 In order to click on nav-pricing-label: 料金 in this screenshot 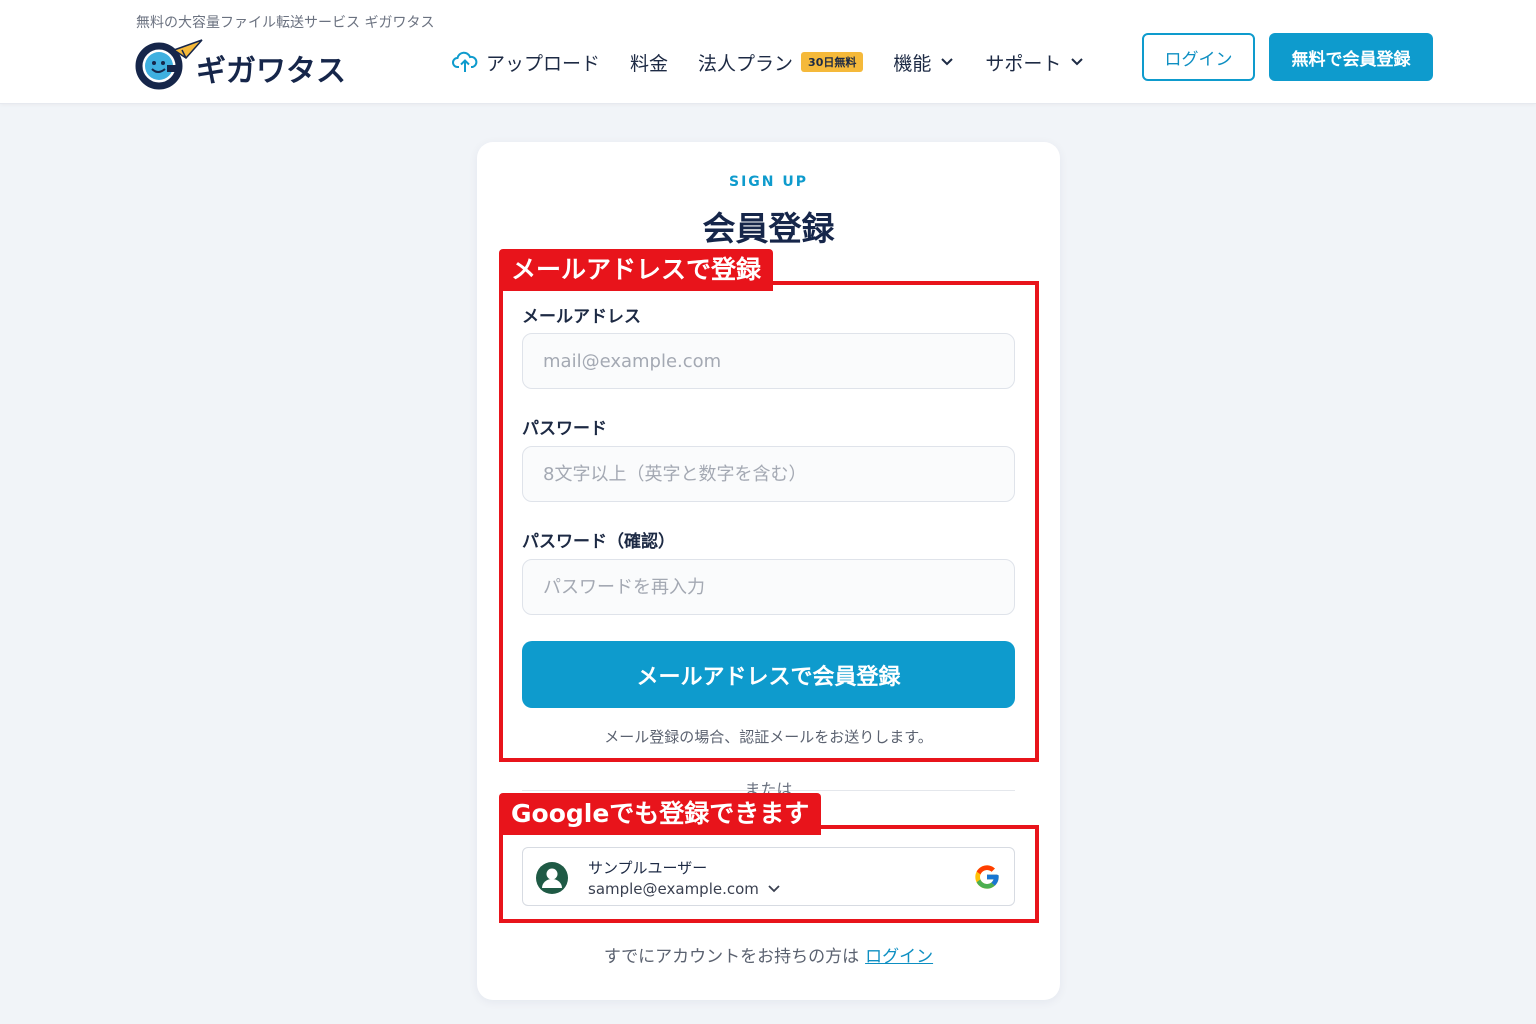, I will do `click(649, 63)`.